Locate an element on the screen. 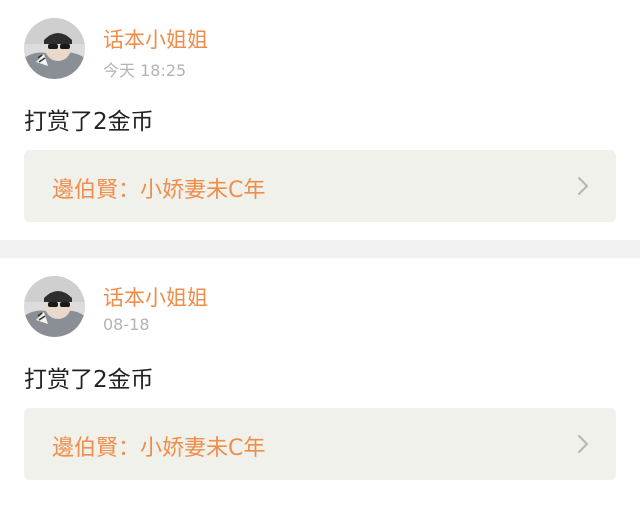  section-divider is located at coordinates (320, 249).